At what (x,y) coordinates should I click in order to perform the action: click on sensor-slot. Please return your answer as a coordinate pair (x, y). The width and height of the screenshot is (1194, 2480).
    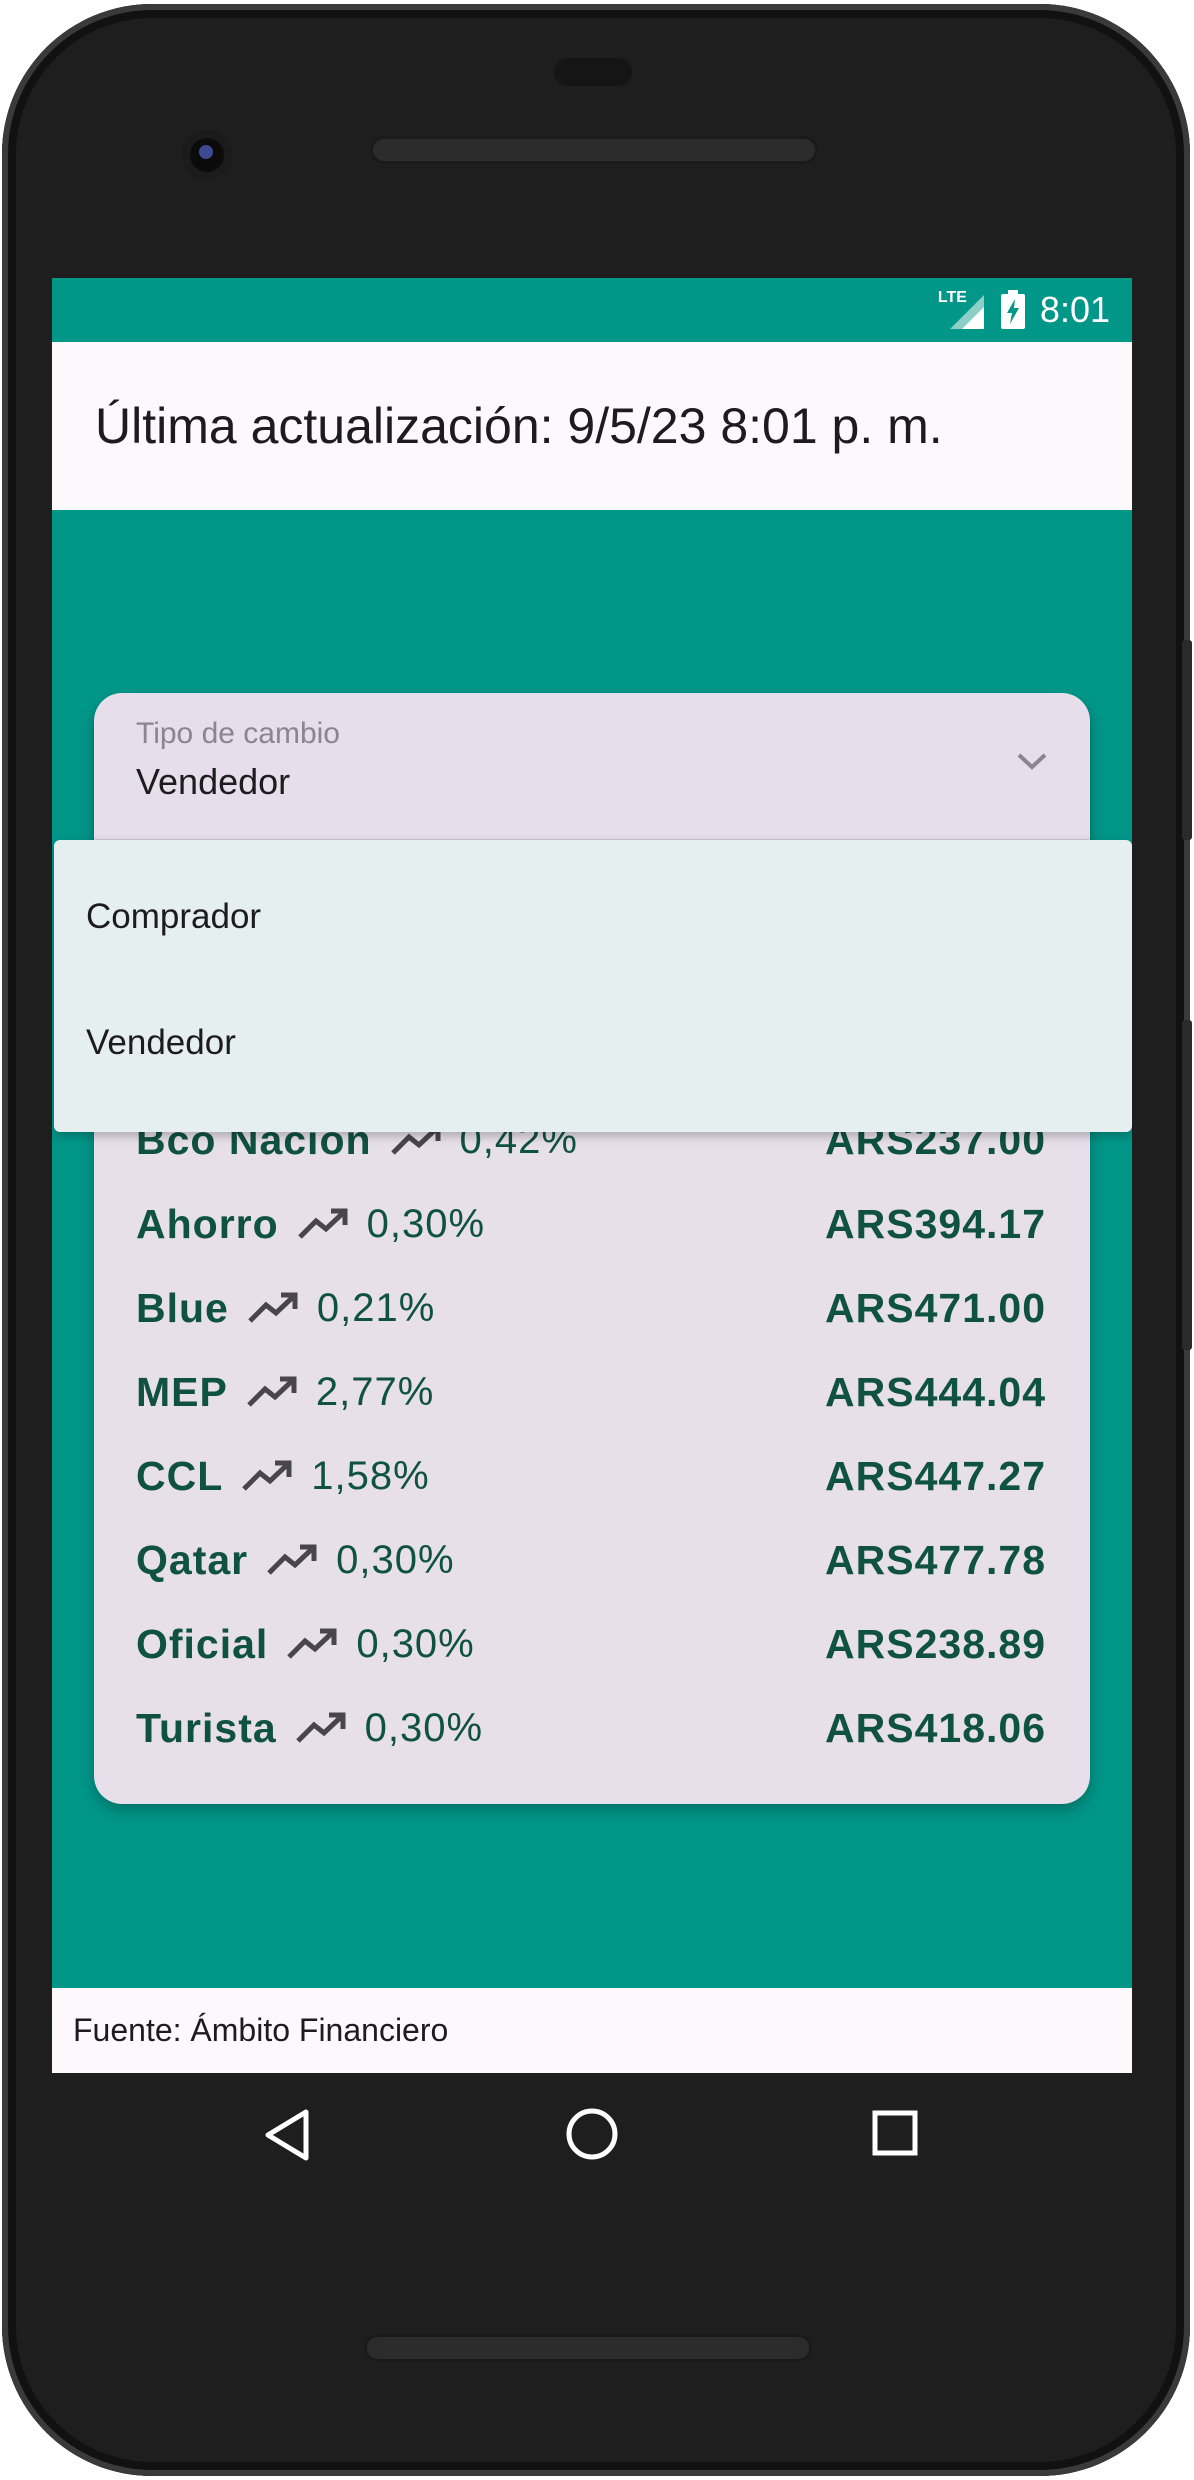
    Looking at the image, I should click on (593, 72).